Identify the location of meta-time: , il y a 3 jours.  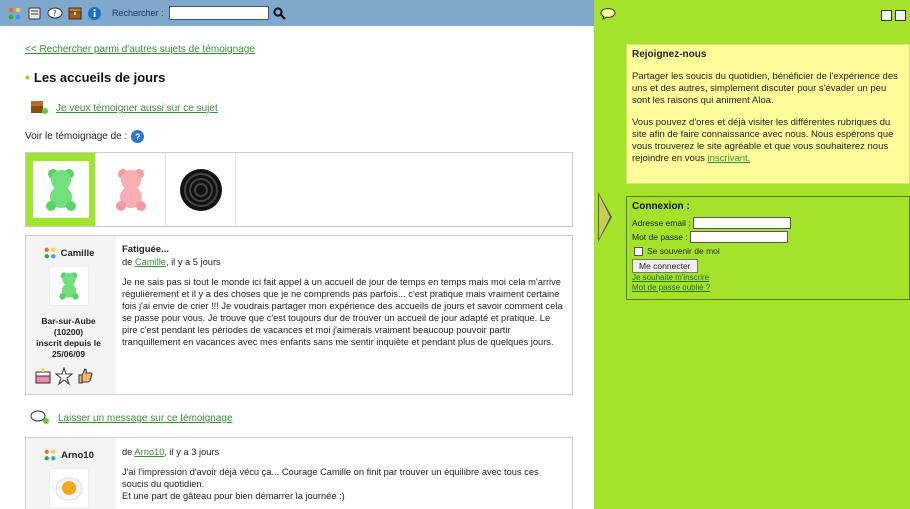
(192, 452).